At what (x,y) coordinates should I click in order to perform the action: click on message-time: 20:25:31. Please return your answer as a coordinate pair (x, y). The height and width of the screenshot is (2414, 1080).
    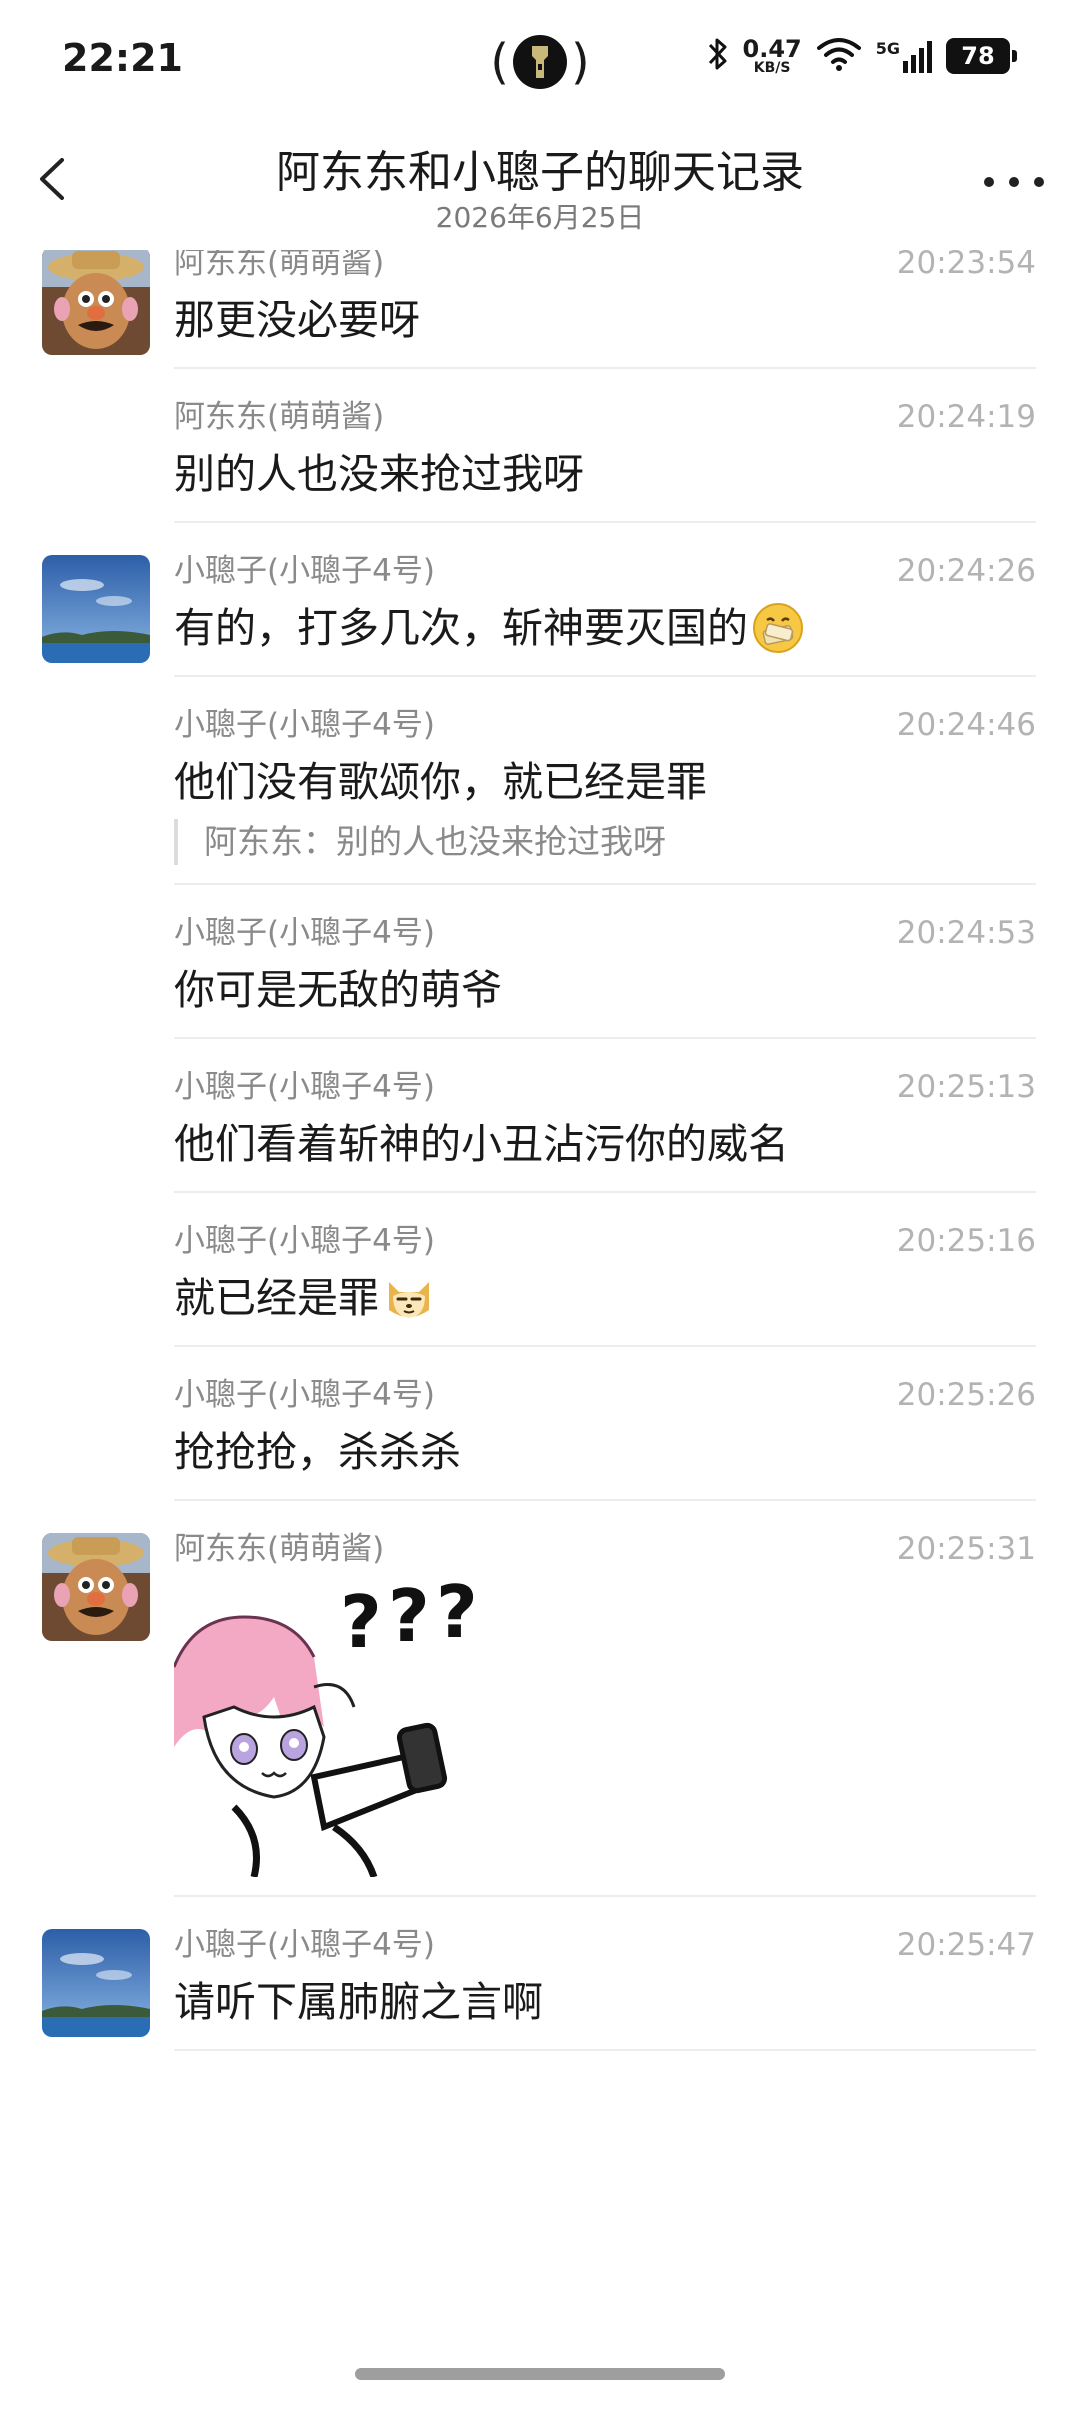
    Looking at the image, I should click on (966, 1549).